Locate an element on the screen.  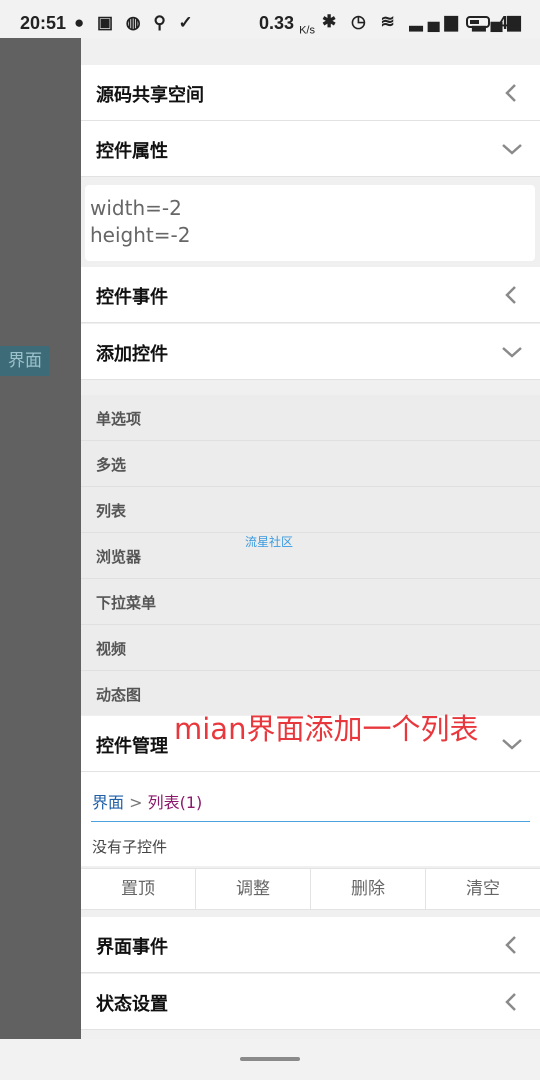
home-gesture-handle is located at coordinates (270, 1059).